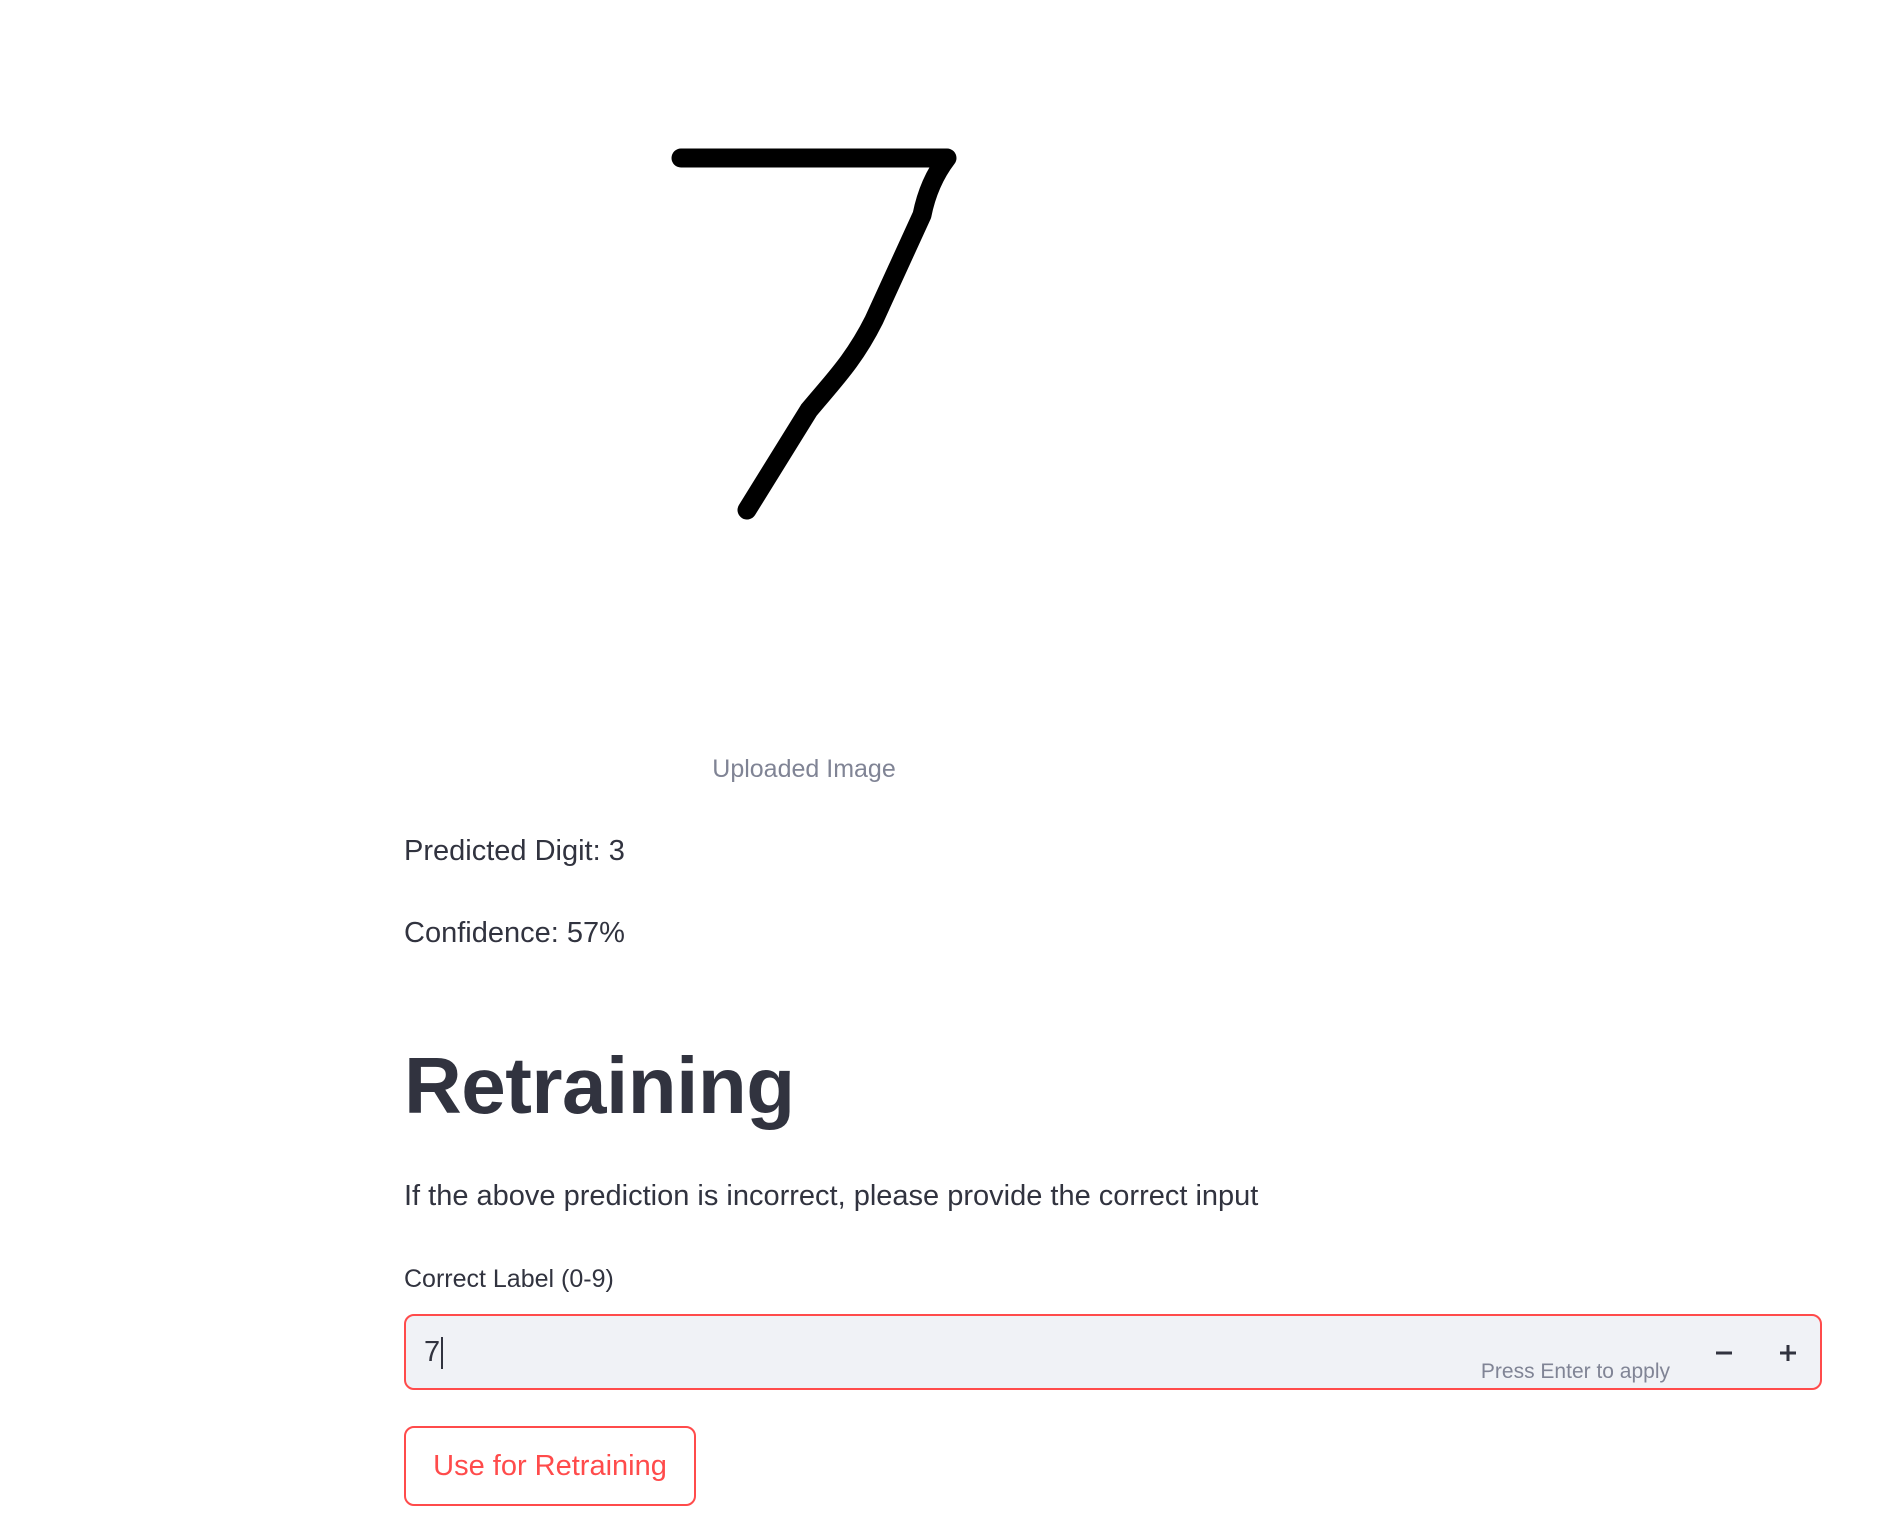  I want to click on text-caret, so click(442, 1352).